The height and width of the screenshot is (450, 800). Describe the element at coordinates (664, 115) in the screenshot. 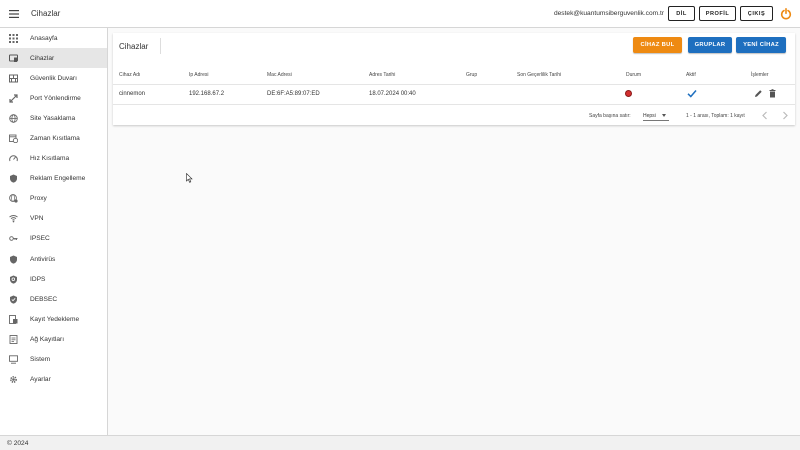

I see `chevron-down-icon` at that location.